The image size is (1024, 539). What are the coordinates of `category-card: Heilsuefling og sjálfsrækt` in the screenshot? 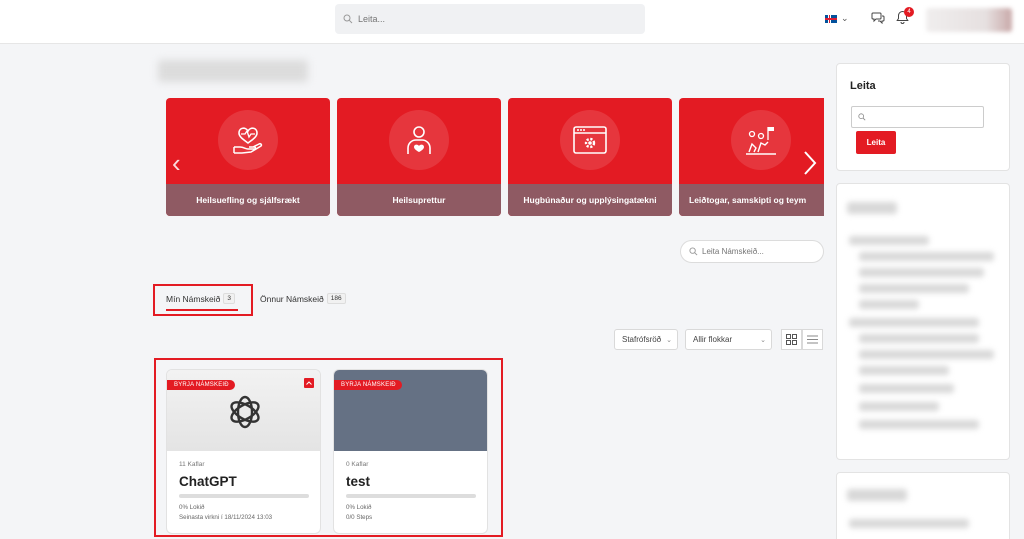 It's located at (248, 157).